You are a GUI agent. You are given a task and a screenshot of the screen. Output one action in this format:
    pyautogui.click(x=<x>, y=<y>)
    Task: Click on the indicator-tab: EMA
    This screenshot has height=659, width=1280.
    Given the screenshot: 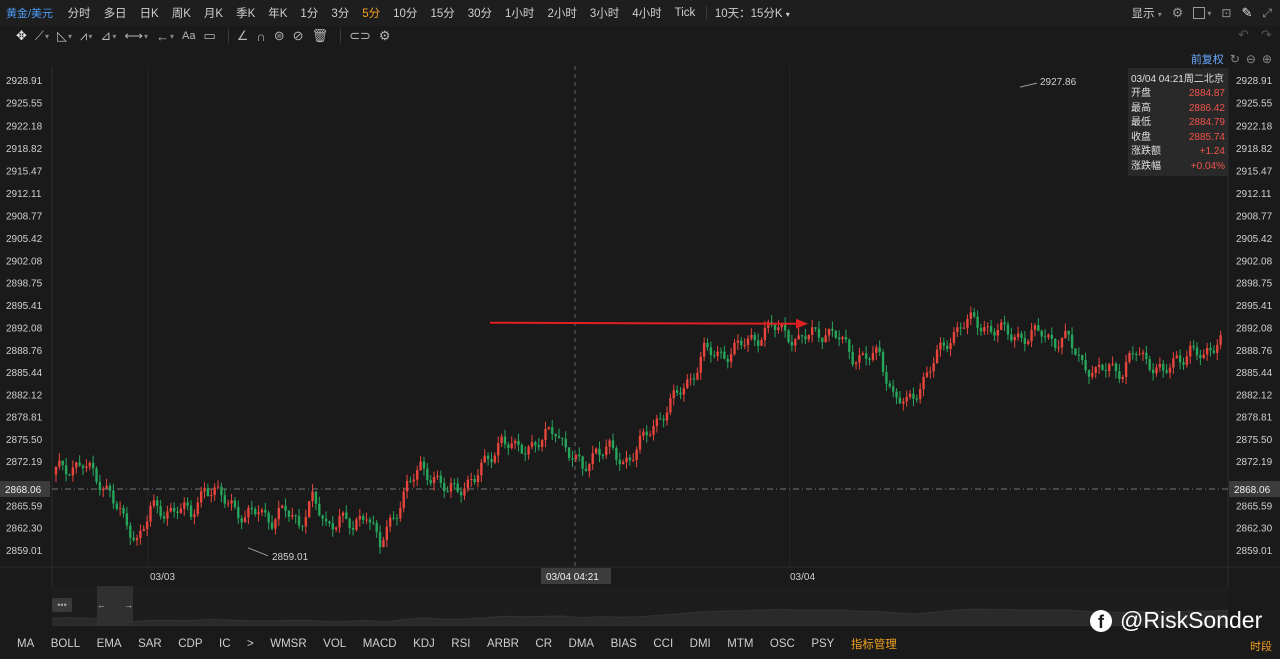 What is the action you would take?
    pyautogui.click(x=109, y=644)
    